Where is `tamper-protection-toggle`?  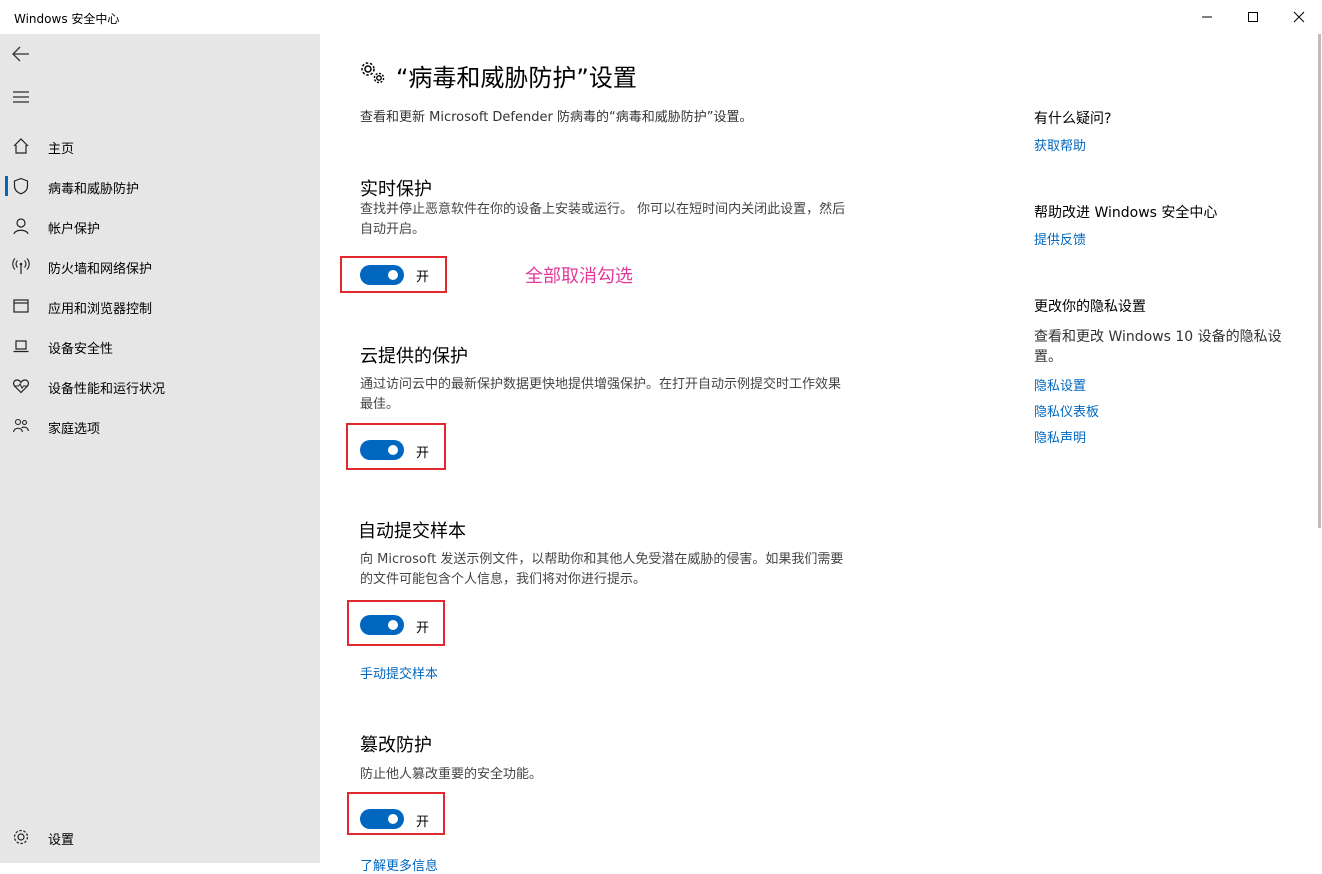
tamper-protection-toggle is located at coordinates (382, 819).